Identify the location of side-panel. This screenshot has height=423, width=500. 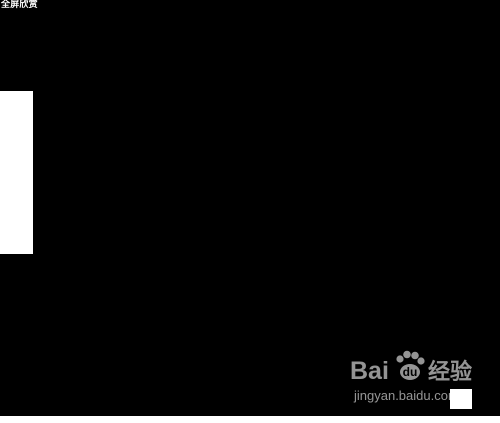
(16, 172).